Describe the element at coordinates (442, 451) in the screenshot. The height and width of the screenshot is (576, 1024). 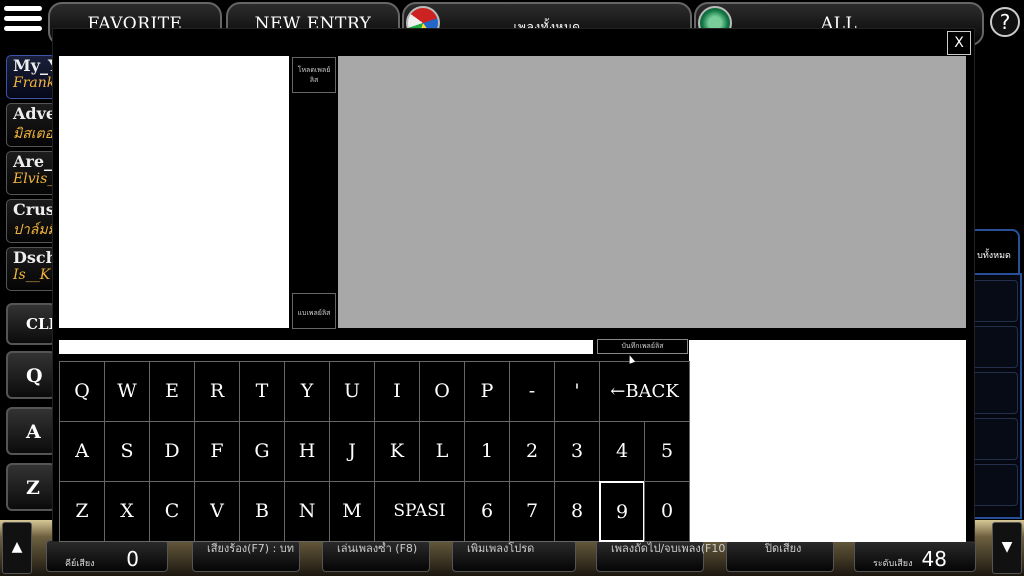
I see `key-l: L` at that location.